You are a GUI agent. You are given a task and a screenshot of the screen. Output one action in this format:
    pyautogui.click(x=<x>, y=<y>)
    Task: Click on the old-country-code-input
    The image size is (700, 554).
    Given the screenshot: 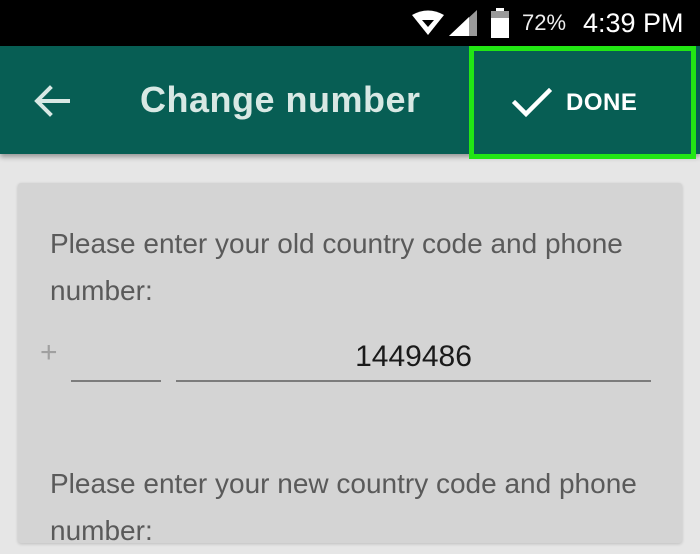 What is the action you would take?
    pyautogui.click(x=116, y=358)
    